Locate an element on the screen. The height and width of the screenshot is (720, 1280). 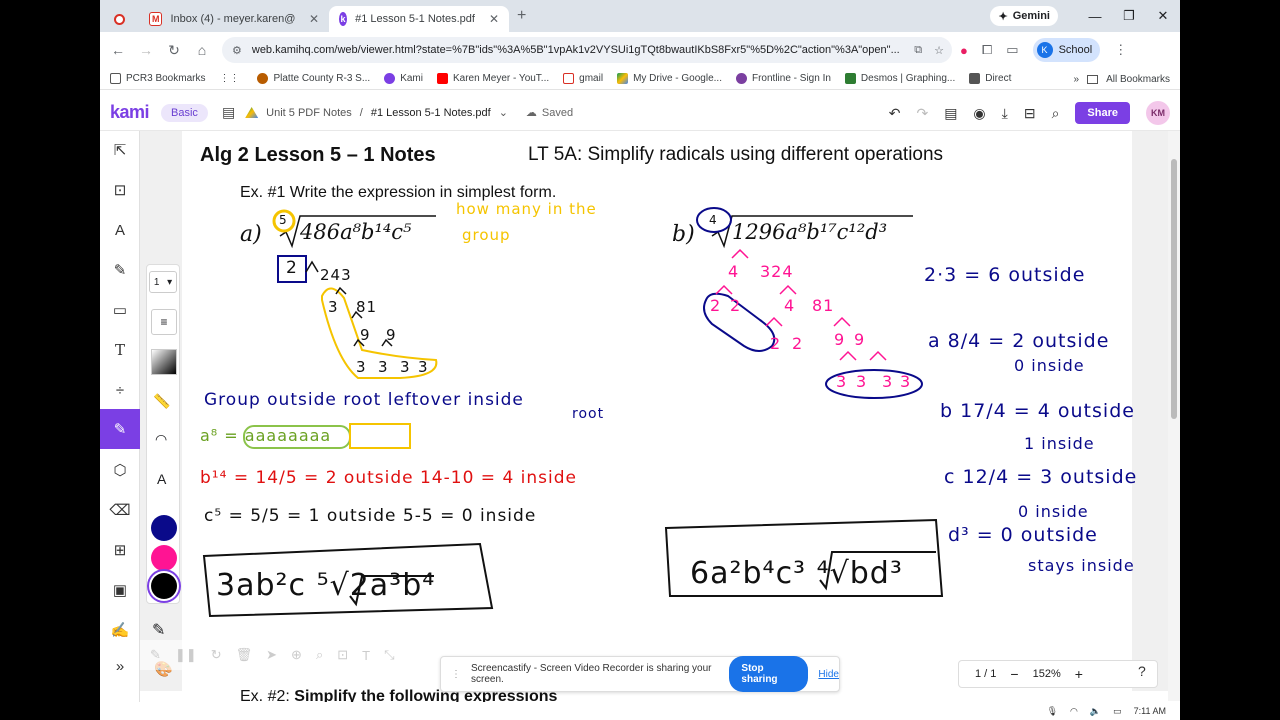
stop-sharing-button: Stop sharing is located at coordinates (769, 674).